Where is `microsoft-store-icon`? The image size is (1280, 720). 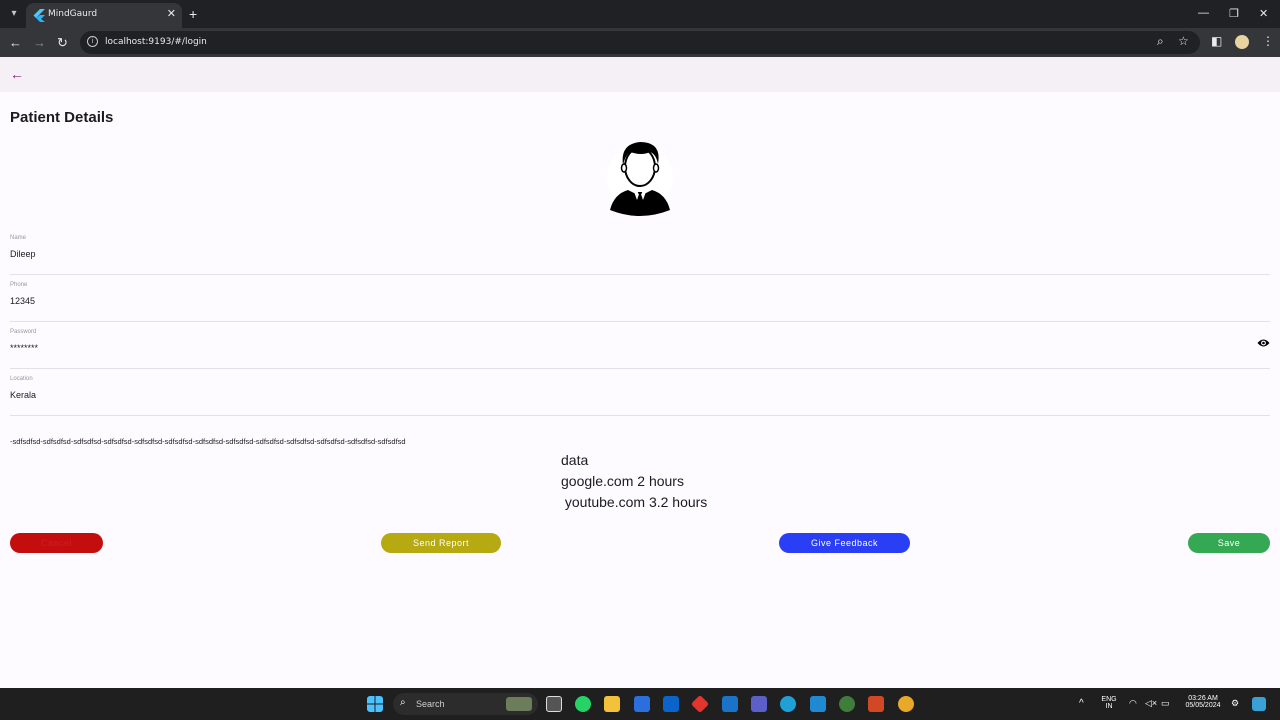 microsoft-store-icon is located at coordinates (642, 704).